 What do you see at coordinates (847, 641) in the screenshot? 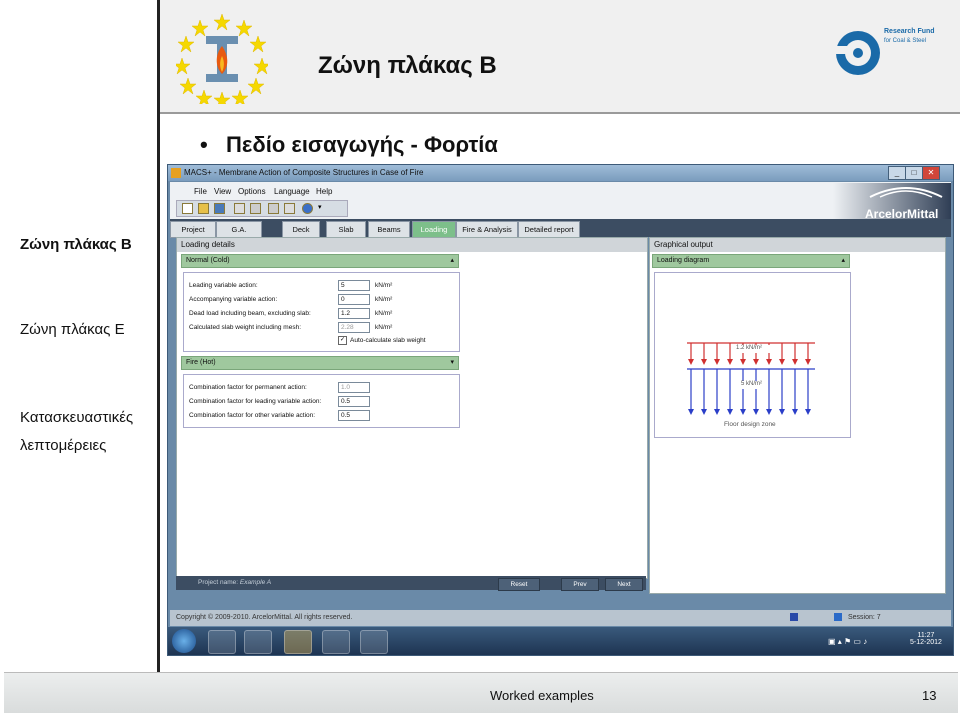
I see `tray-icons: ▣ ▴ ⚑ ▭ ♪` at bounding box center [847, 641].